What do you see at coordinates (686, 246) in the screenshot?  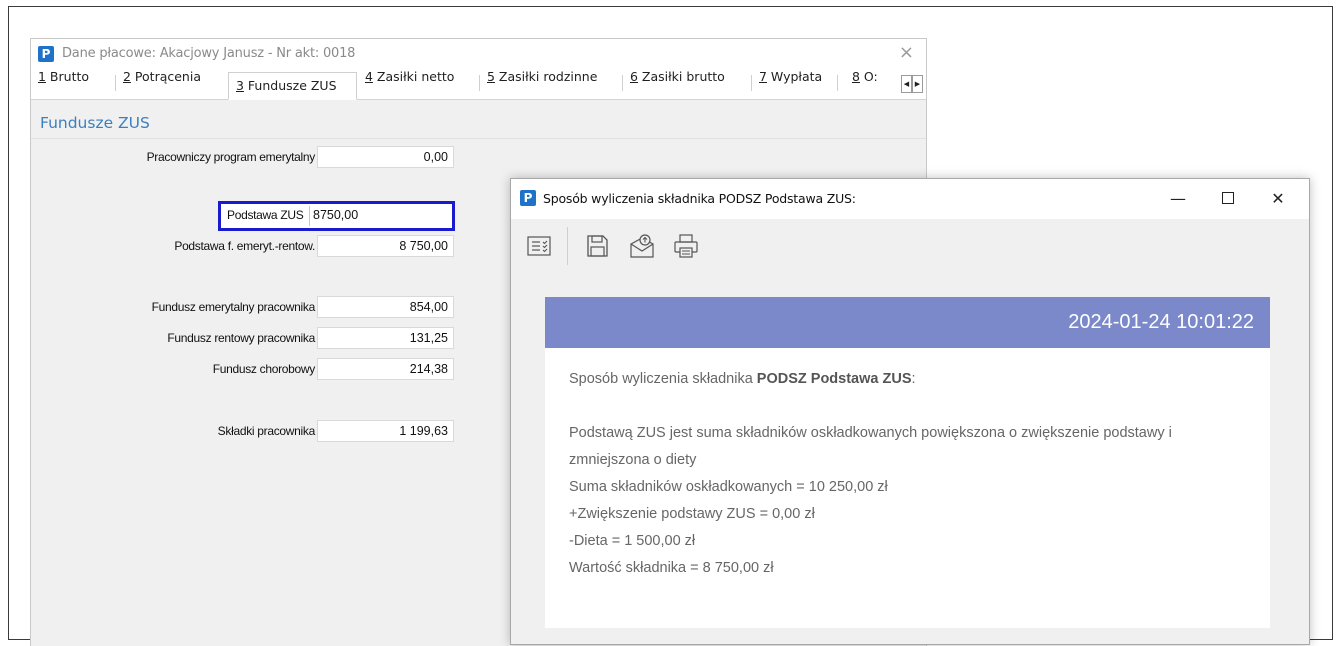 I see `print-icon` at bounding box center [686, 246].